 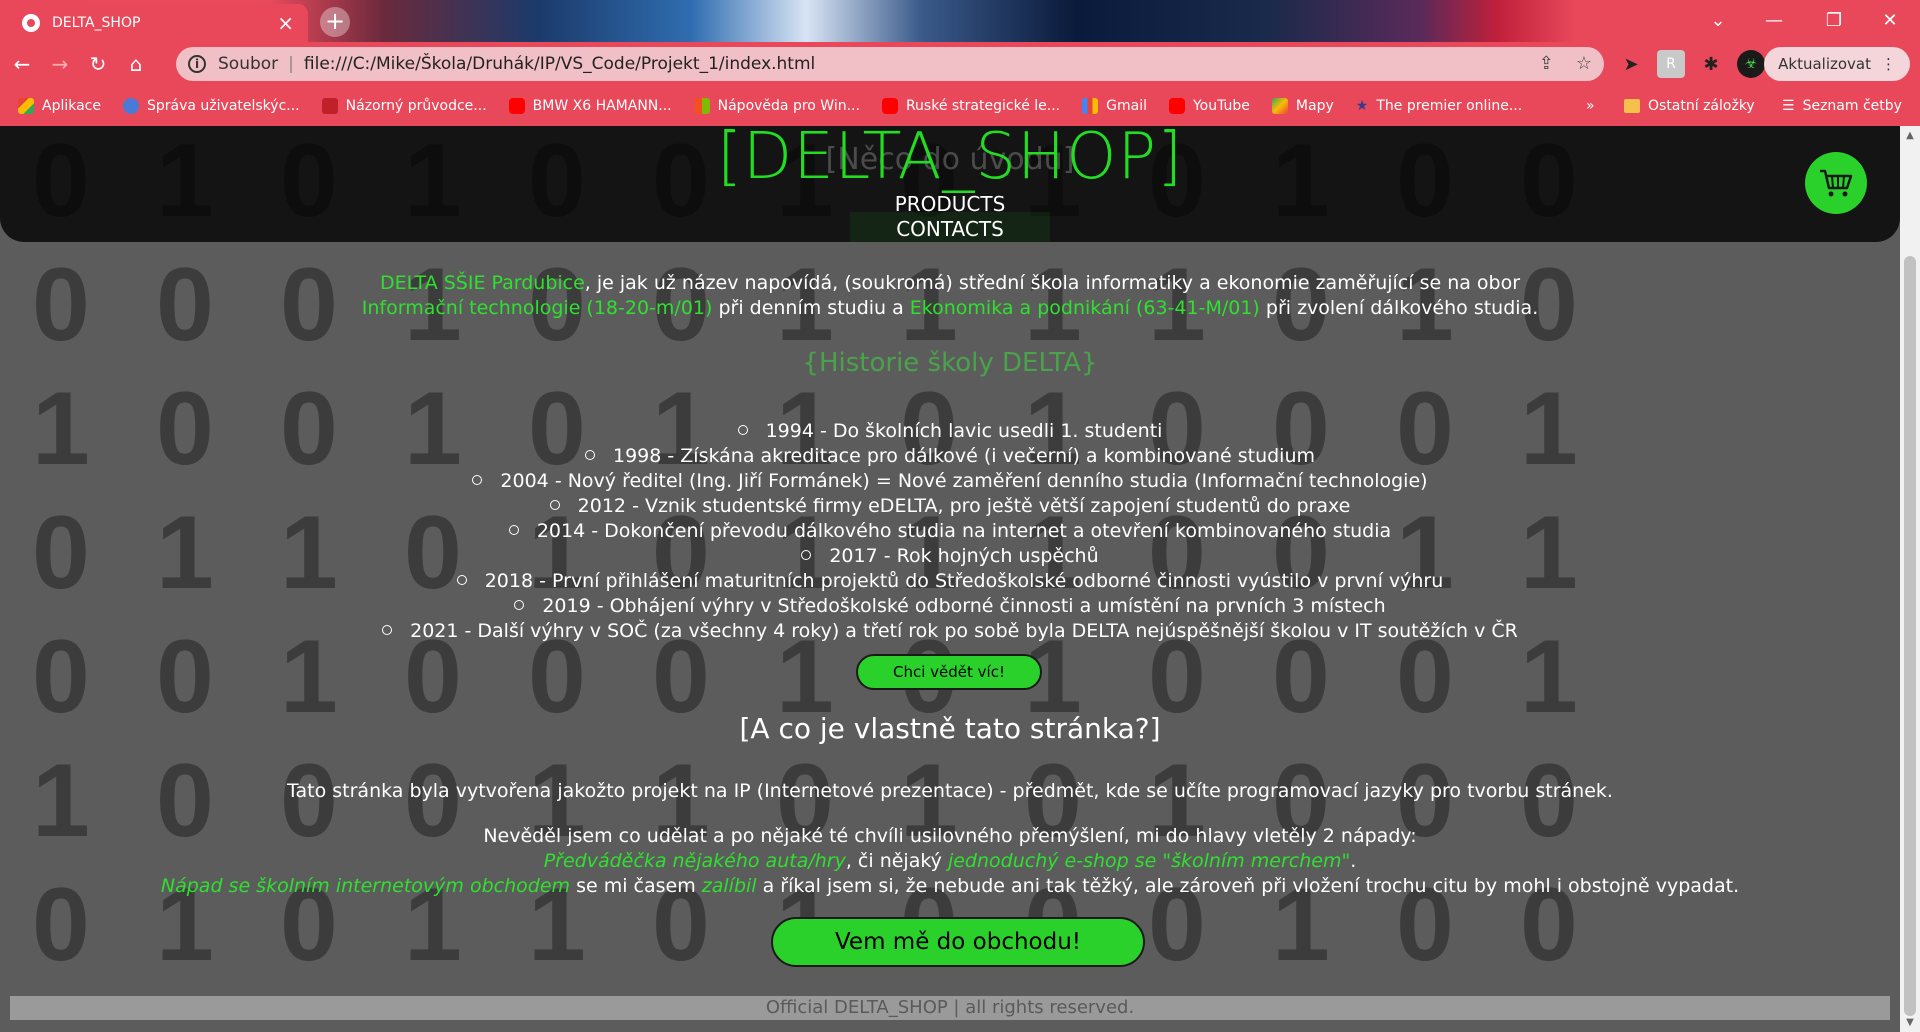 I want to click on new-tab-button: +, so click(x=335, y=22).